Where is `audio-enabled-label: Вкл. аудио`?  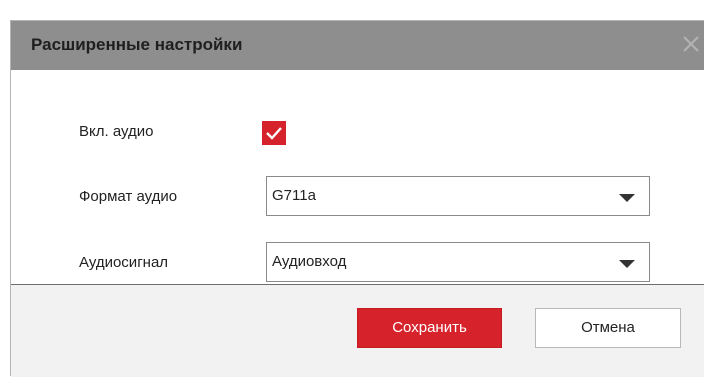
audio-enabled-label: Вкл. аудио is located at coordinates (116, 131).